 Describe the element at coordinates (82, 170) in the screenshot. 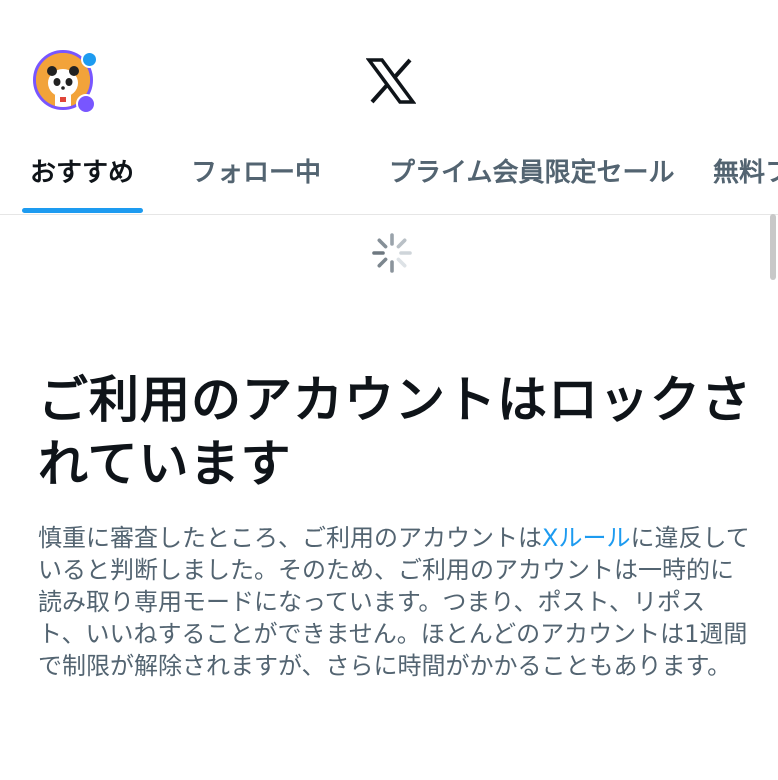

I see `tab-recommended: おすすめ` at that location.